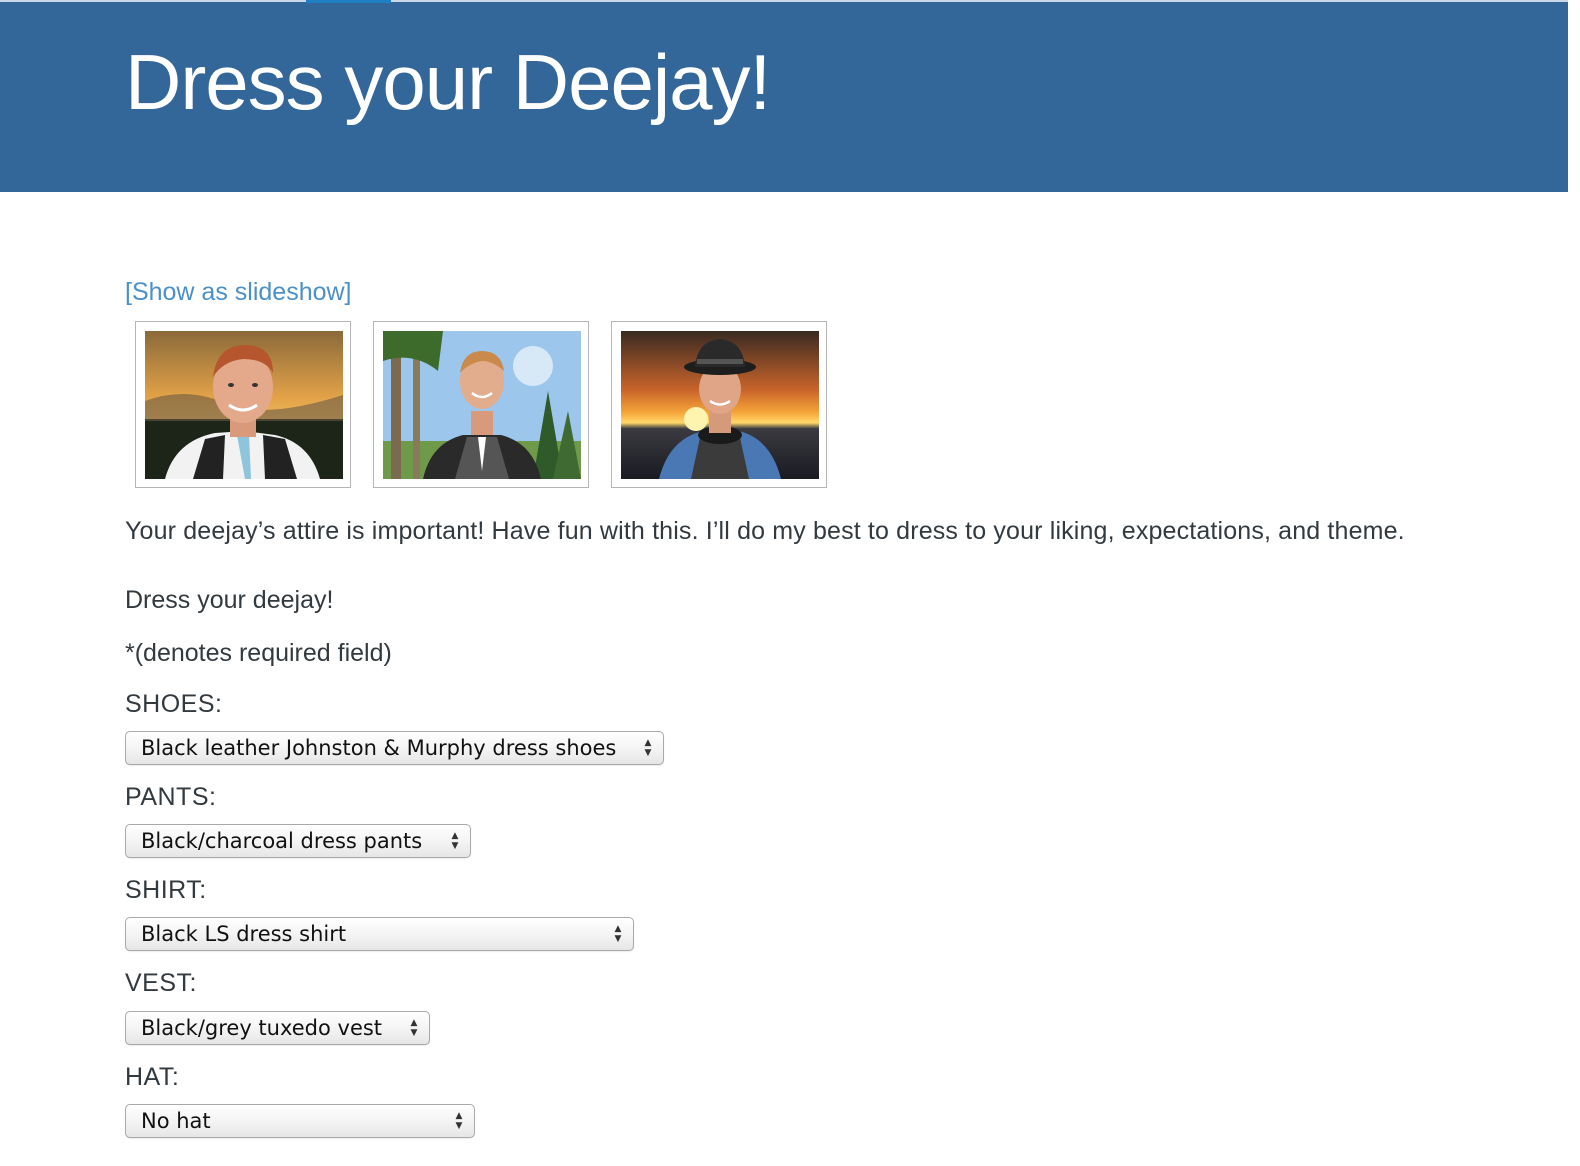 This screenshot has height=1166, width=1580. What do you see at coordinates (244, 934) in the screenshot?
I see `shirt-select-value: Black LS dress shirt` at bounding box center [244, 934].